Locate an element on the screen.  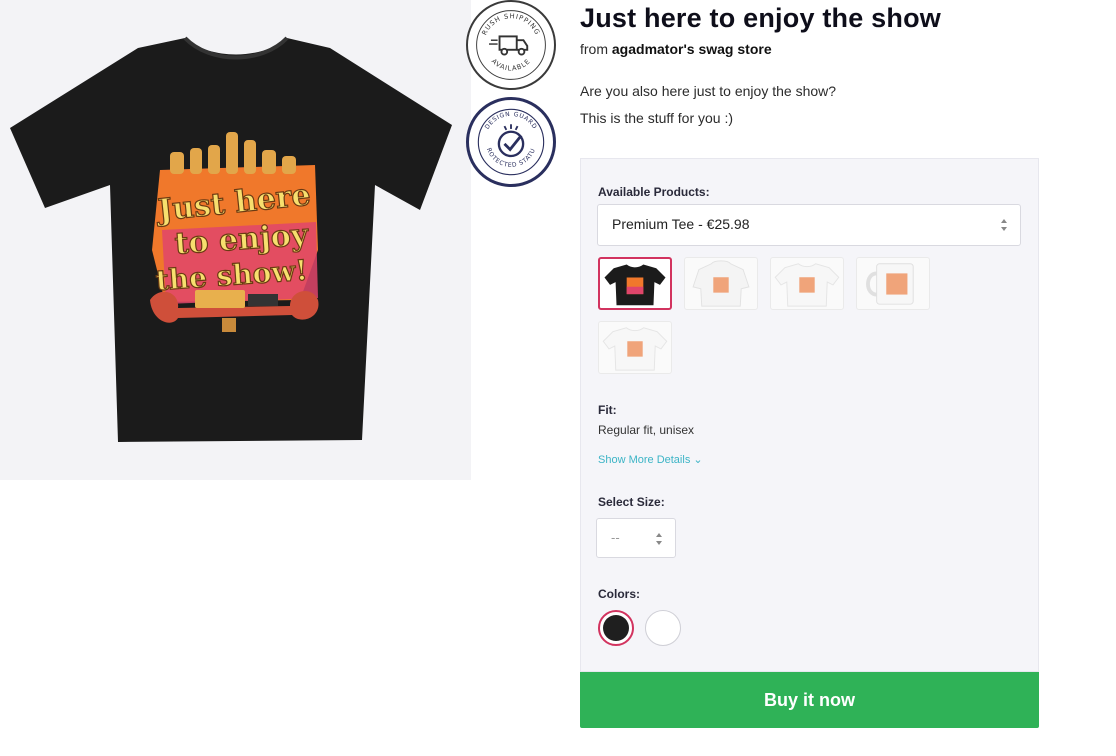
svg-text: AVAILABLE is located at coordinates (511, 64).